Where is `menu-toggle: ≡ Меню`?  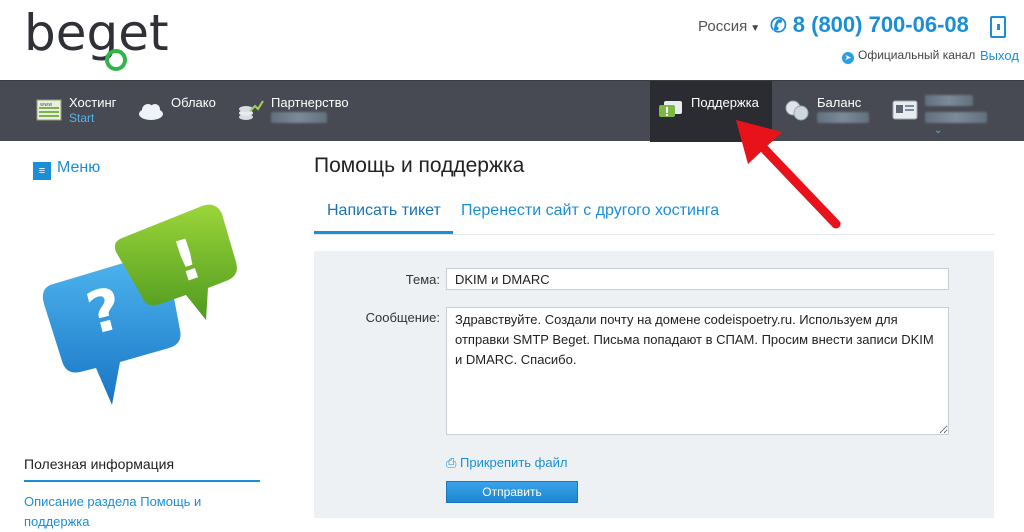 menu-toggle: ≡ Меню is located at coordinates (66, 169).